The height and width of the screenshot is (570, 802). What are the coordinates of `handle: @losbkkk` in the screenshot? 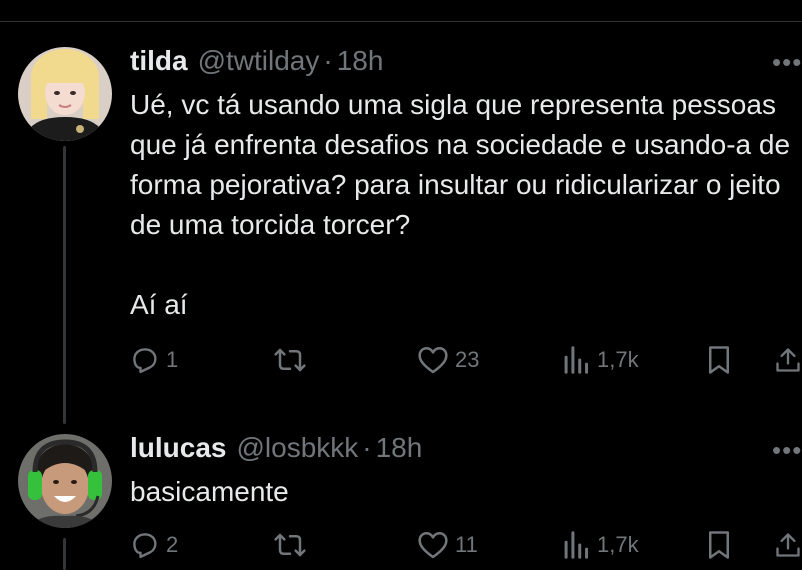 It's located at (297, 448).